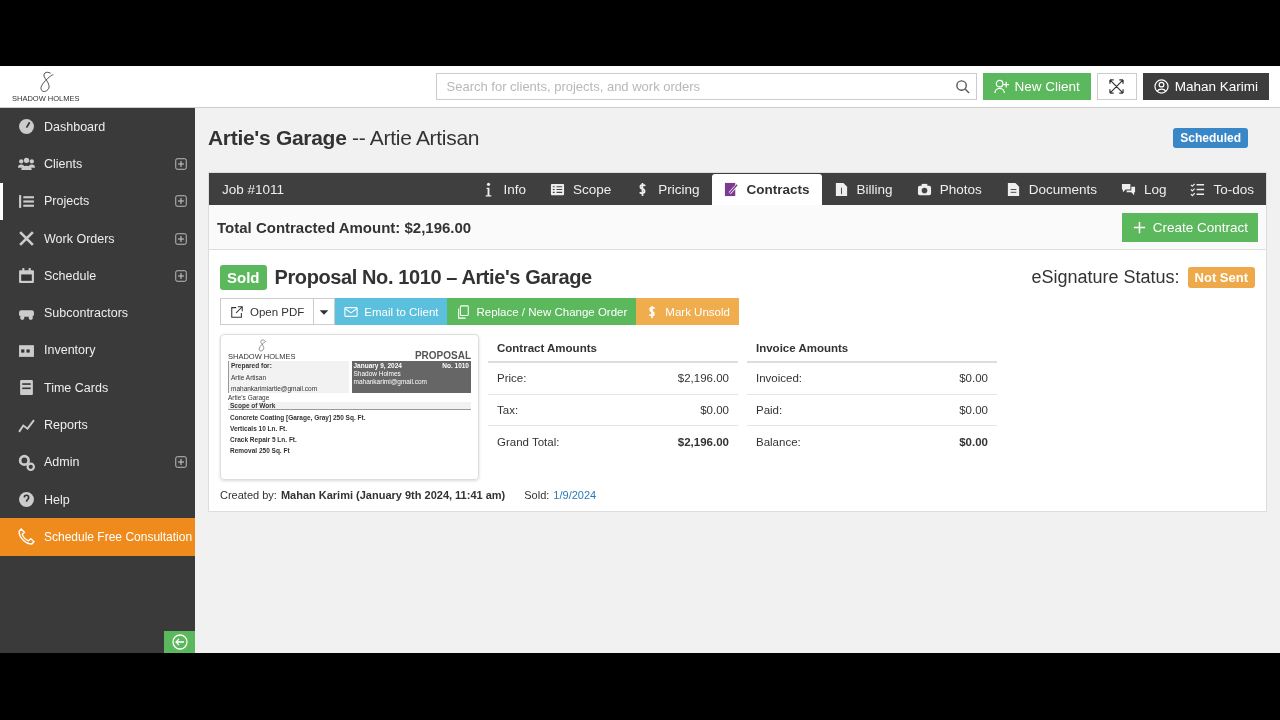  Describe the element at coordinates (237, 311) in the screenshot. I see `external-link-icon` at that location.